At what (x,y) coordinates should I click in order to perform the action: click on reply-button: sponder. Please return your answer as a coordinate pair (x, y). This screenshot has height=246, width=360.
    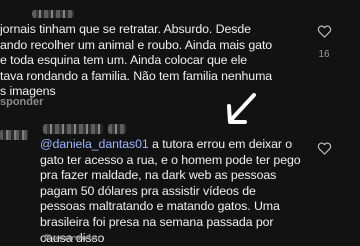
    Looking at the image, I should click on (21, 102).